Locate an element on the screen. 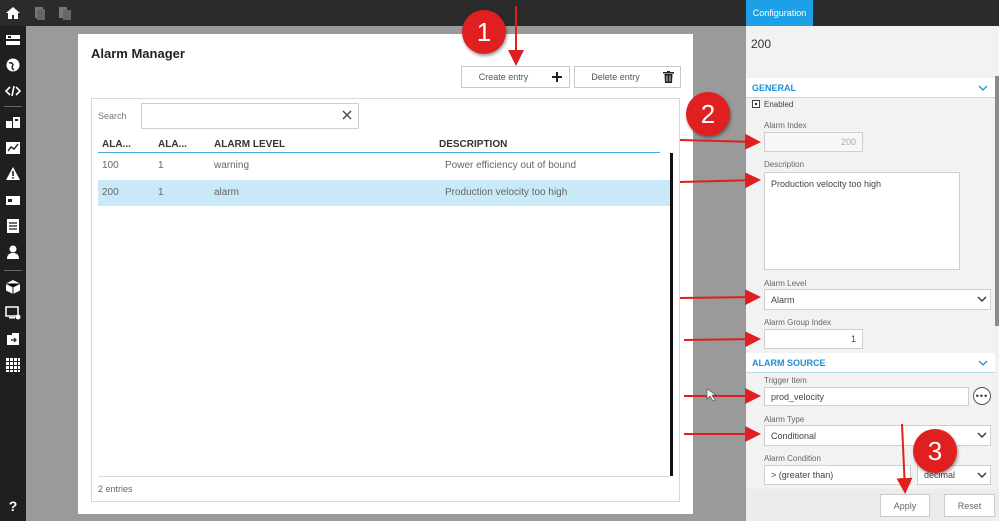 The width and height of the screenshot is (999, 521). trash-icon is located at coordinates (668, 77).